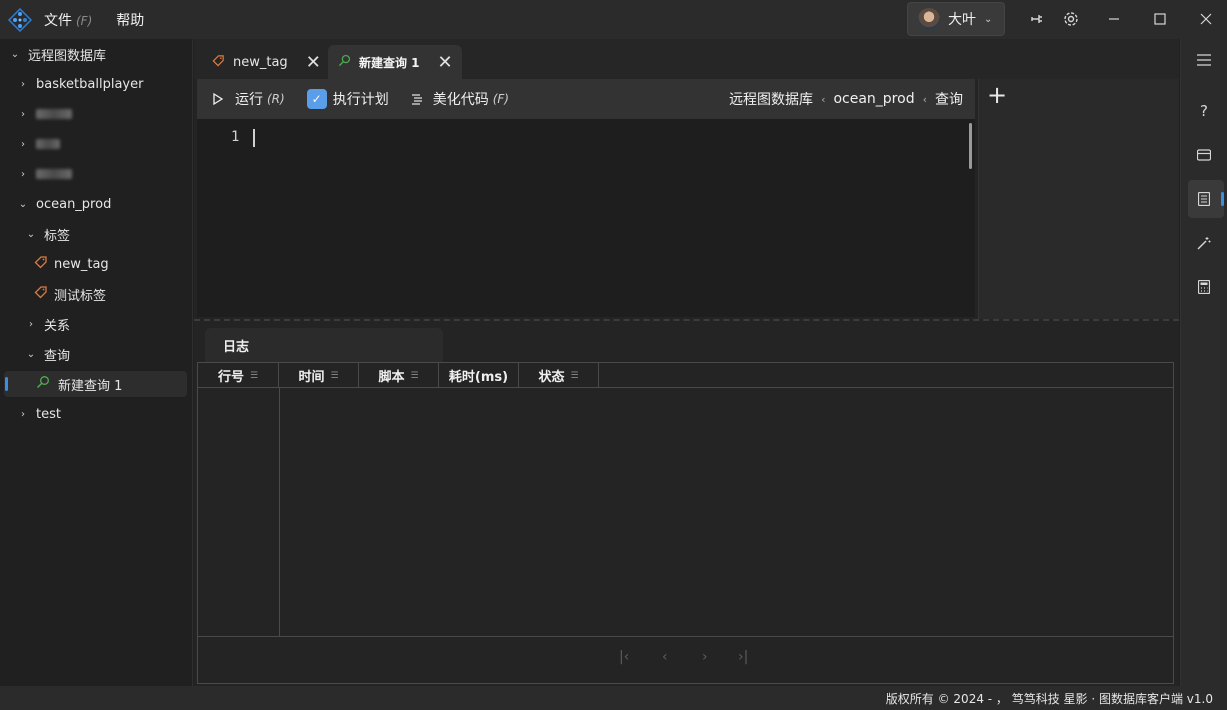 The image size is (1227, 710). Describe the element at coordinates (1071, 19) in the screenshot. I see `gear-icon` at that location.